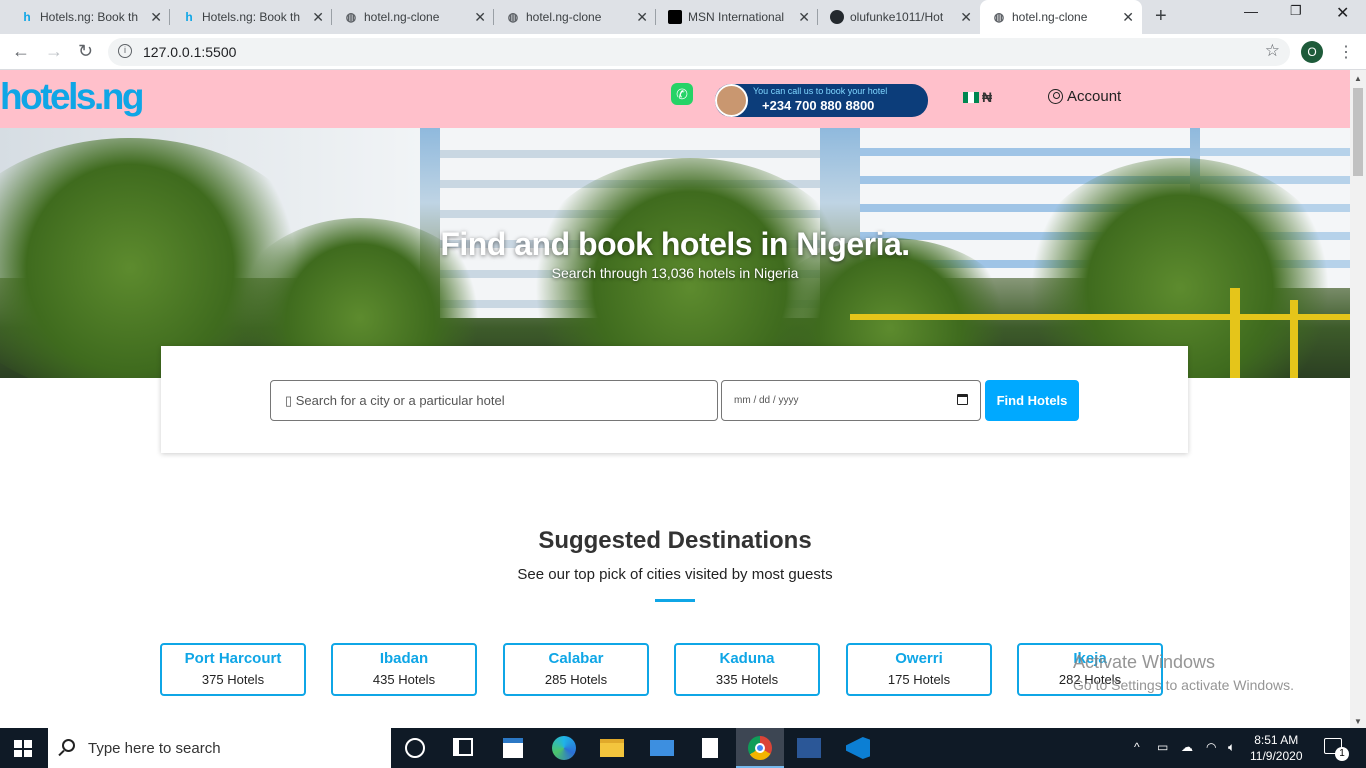 The height and width of the screenshot is (768, 1366). Describe the element at coordinates (1358, 132) in the screenshot. I see `scrollbar-thumb` at that location.